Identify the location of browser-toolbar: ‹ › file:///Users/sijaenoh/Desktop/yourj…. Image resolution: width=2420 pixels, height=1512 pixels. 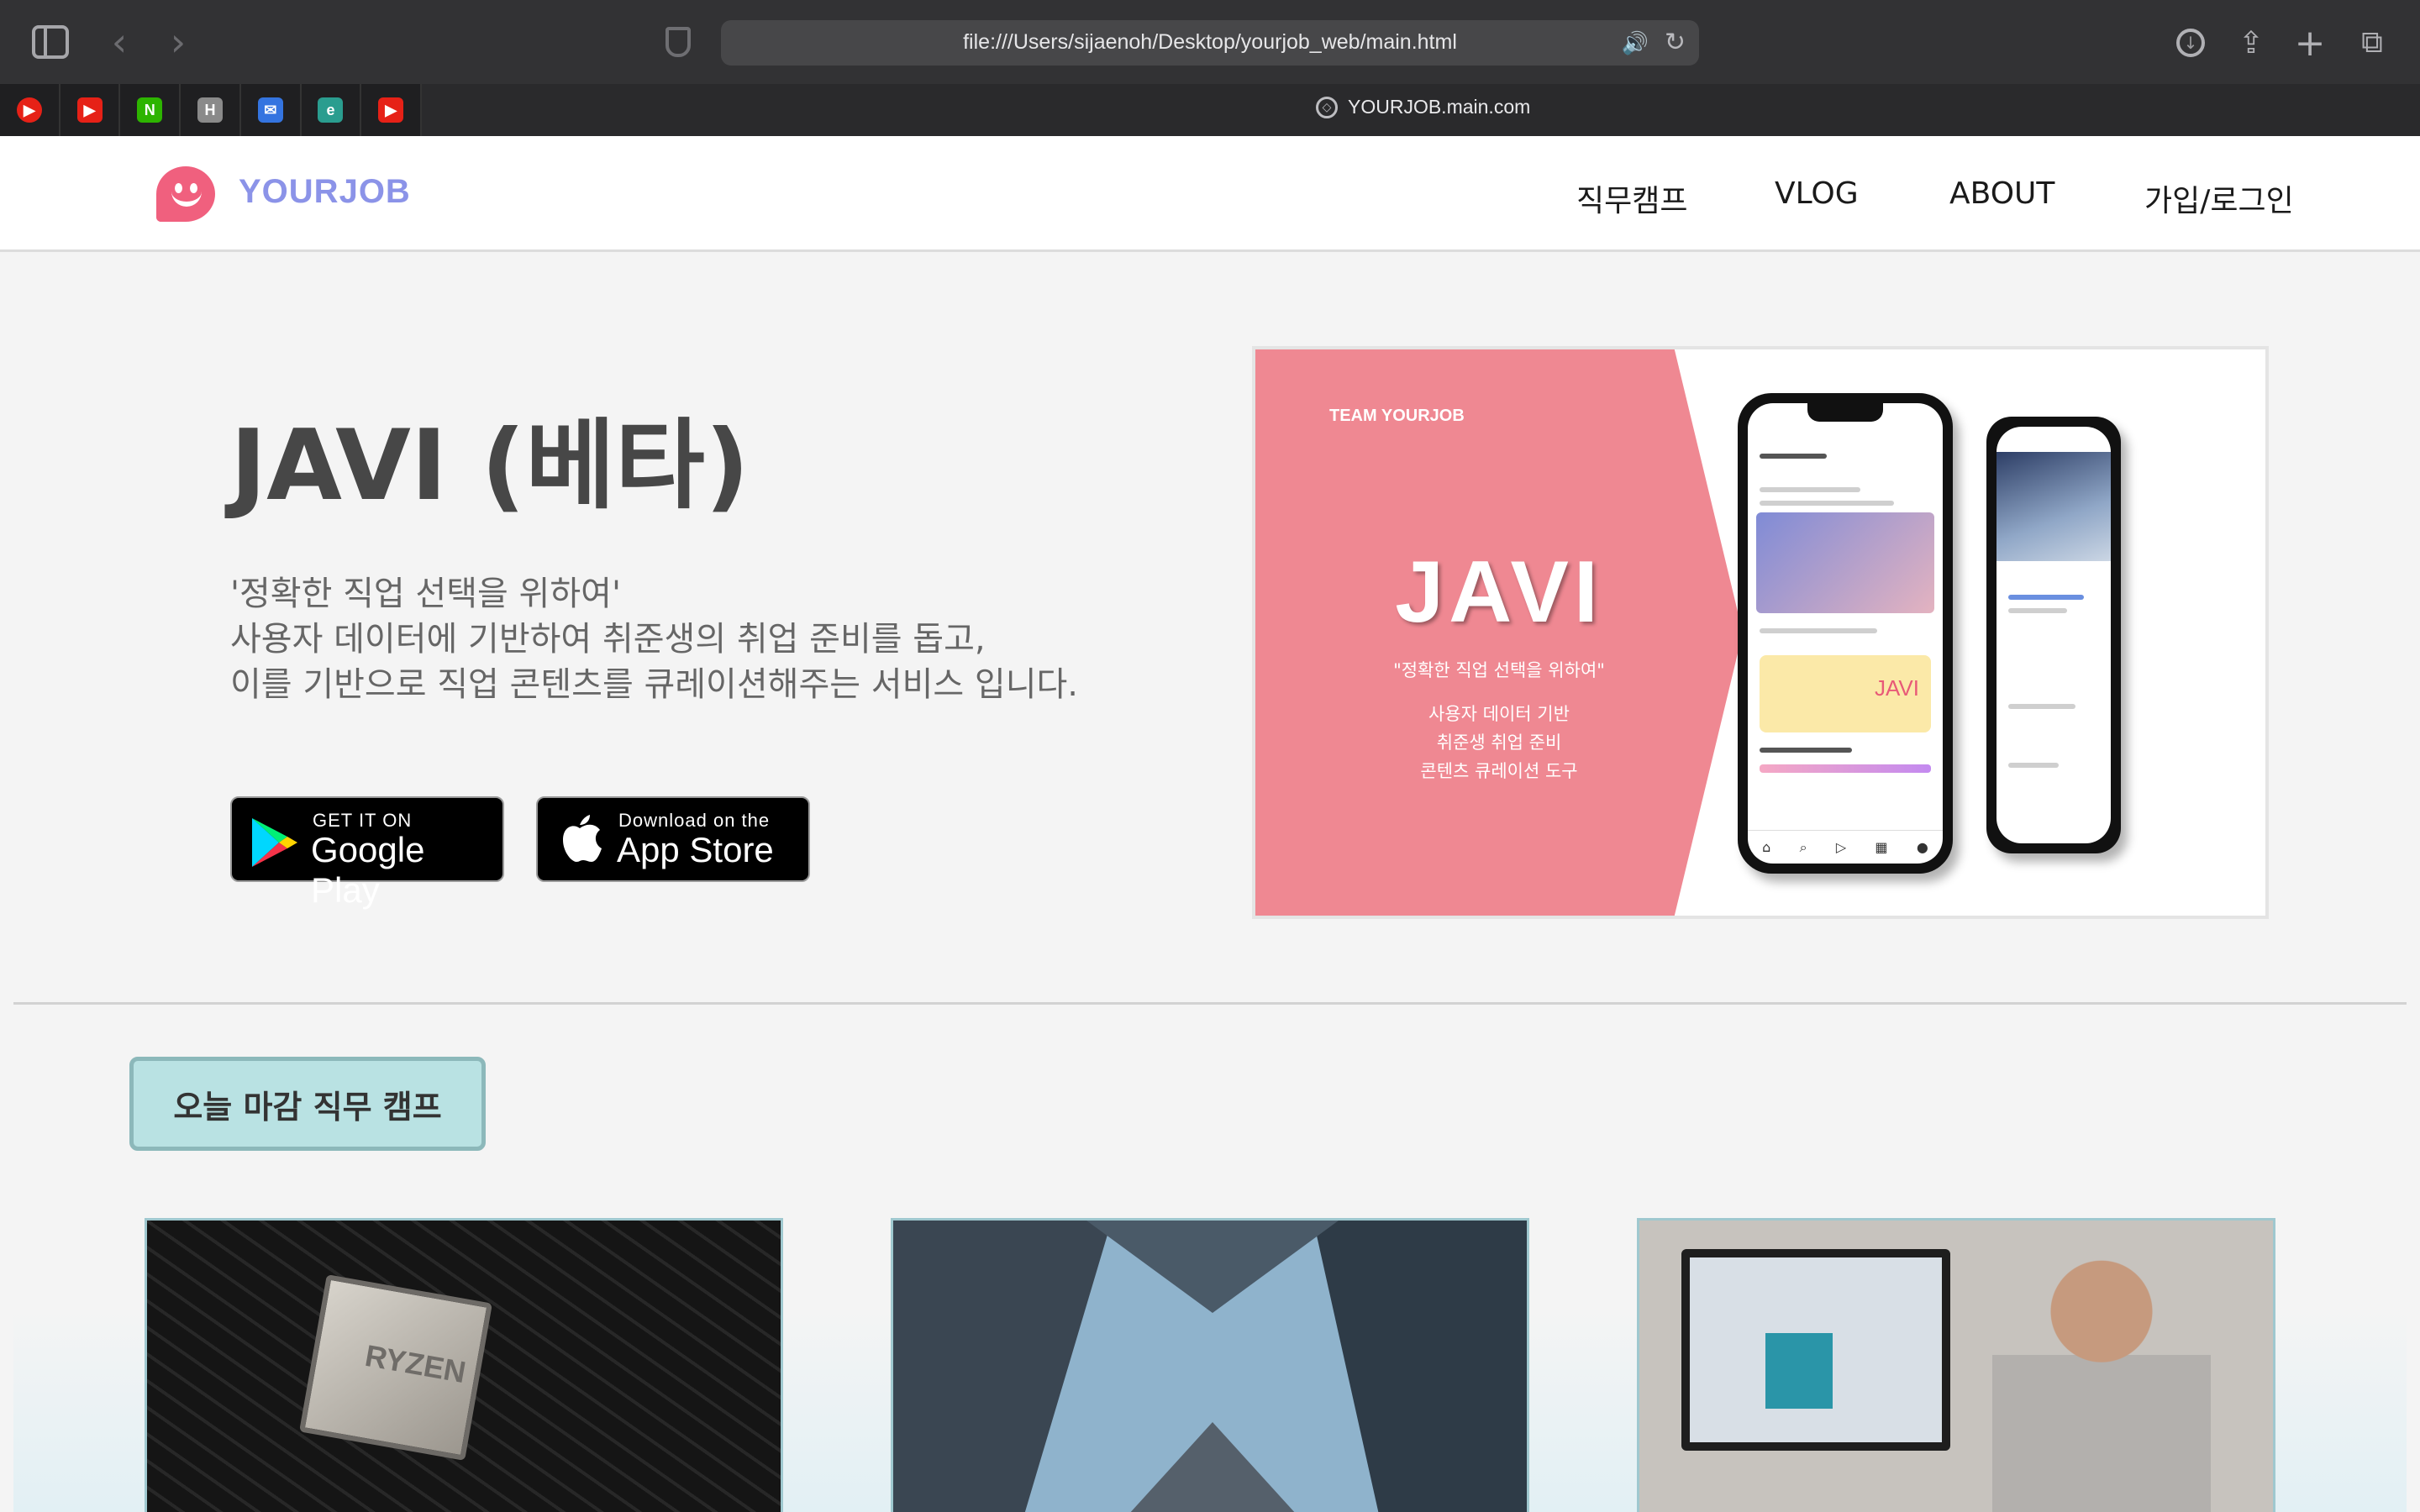
(1210, 42).